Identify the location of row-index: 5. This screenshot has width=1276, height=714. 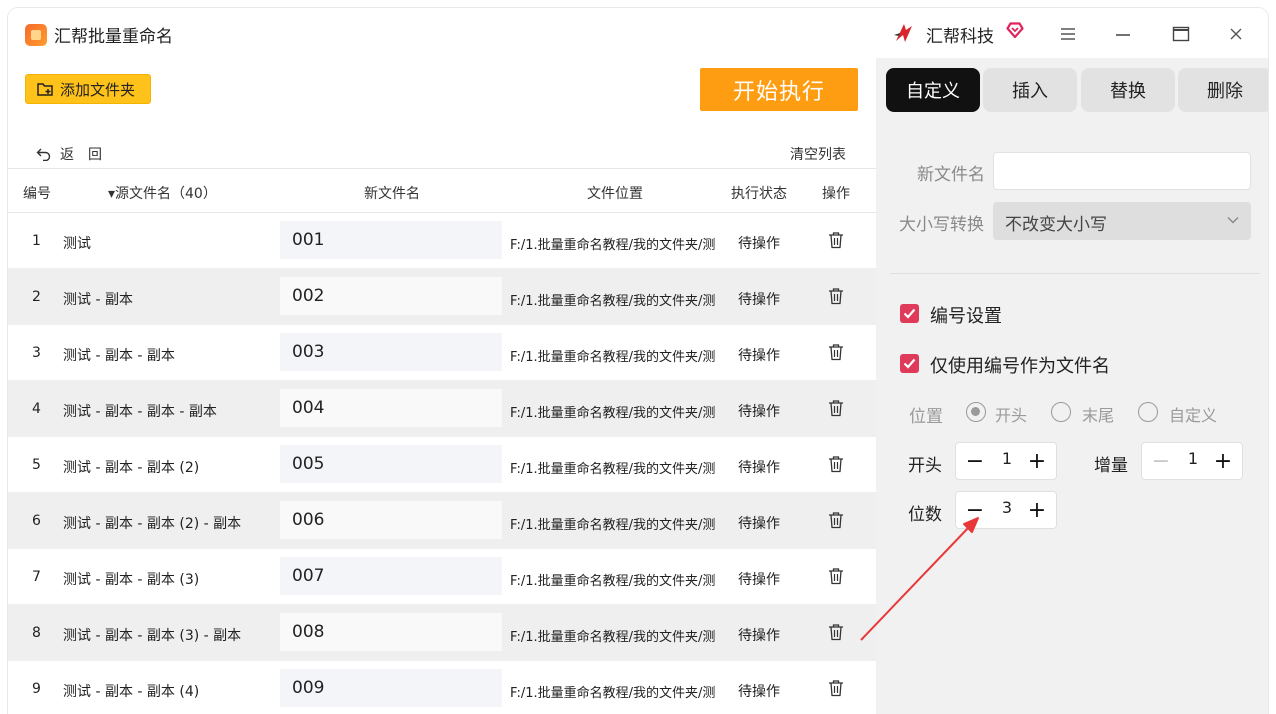
(36, 465).